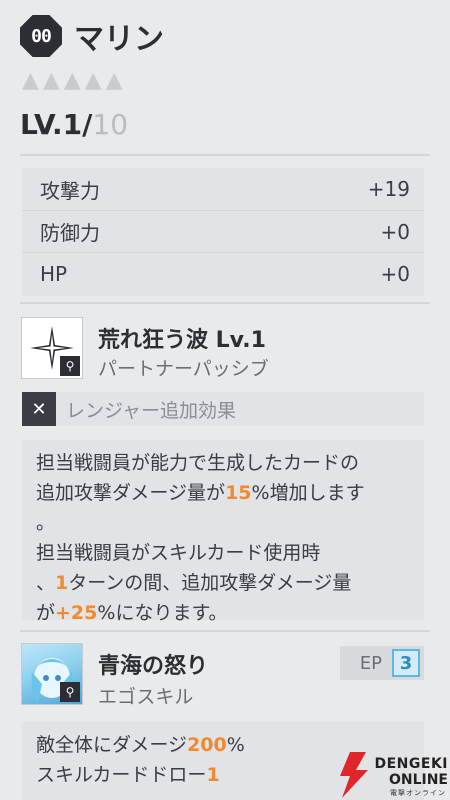  What do you see at coordinates (39, 409) in the screenshot?
I see `crossed-blades-icon: ✕` at bounding box center [39, 409].